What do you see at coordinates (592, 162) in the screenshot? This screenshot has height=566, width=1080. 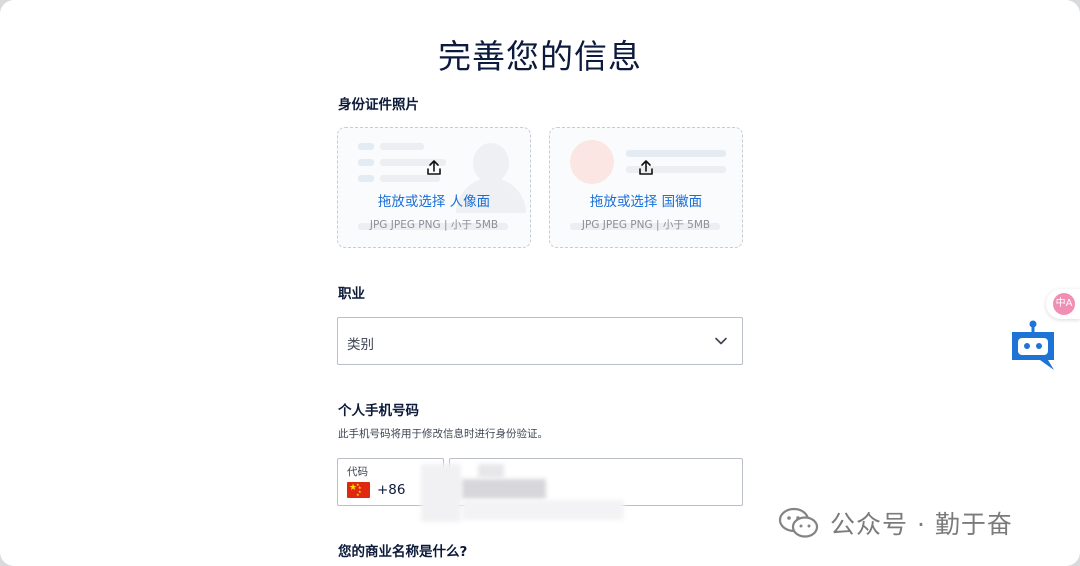 I see `emblem-silhouette` at bounding box center [592, 162].